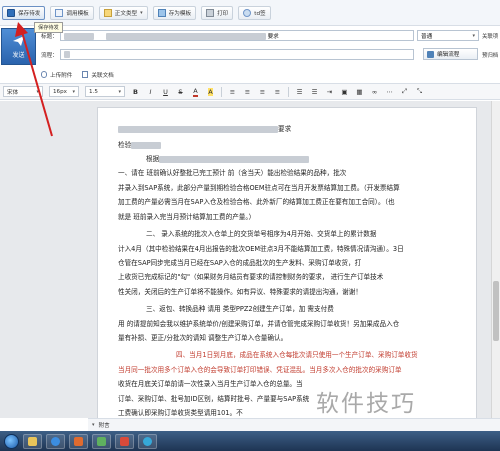  What do you see at coordinates (180, 13) in the screenshot?
I see `save-as-template-label: 存为模板` at bounding box center [180, 13].